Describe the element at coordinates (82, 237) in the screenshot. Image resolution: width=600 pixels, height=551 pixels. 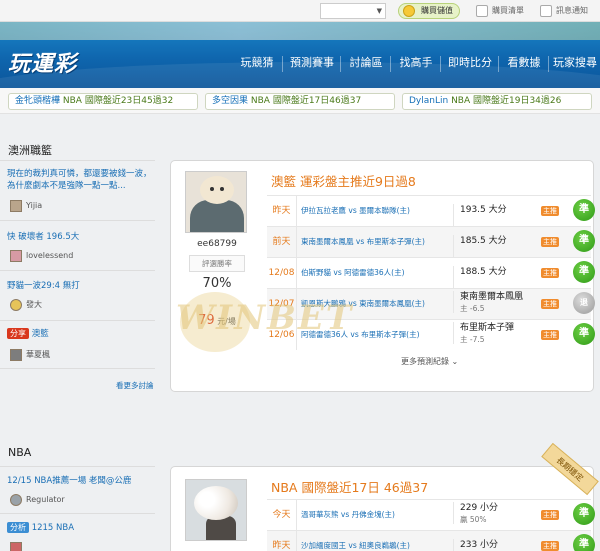
I see `sidebar-post-link: 快 破壞者 196.5大` at that location.